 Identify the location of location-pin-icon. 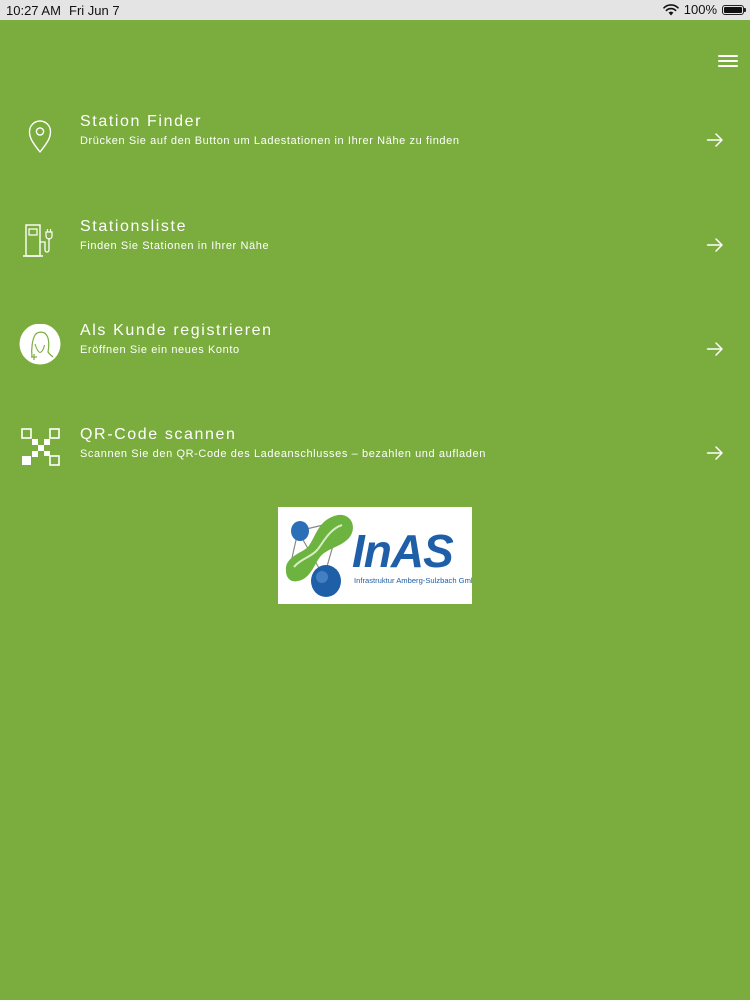
(40, 136).